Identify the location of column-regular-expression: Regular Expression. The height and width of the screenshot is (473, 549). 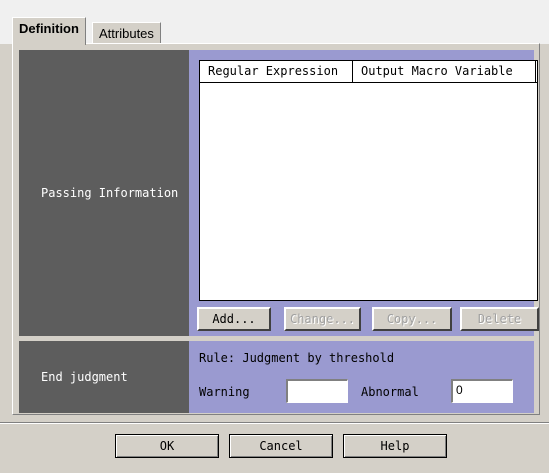
(276, 71).